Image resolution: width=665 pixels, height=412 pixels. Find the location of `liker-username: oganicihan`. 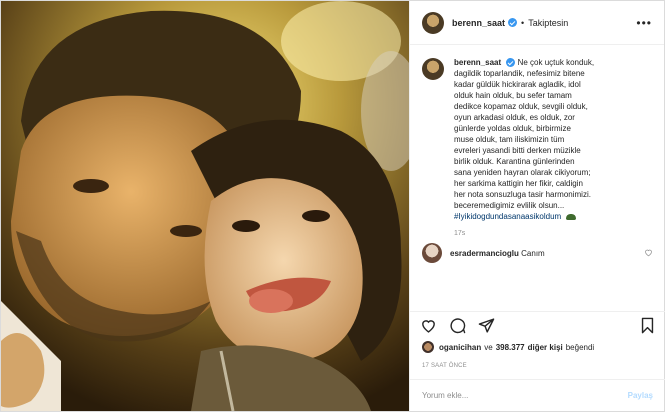

liker-username: oganicihan is located at coordinates (460, 347).